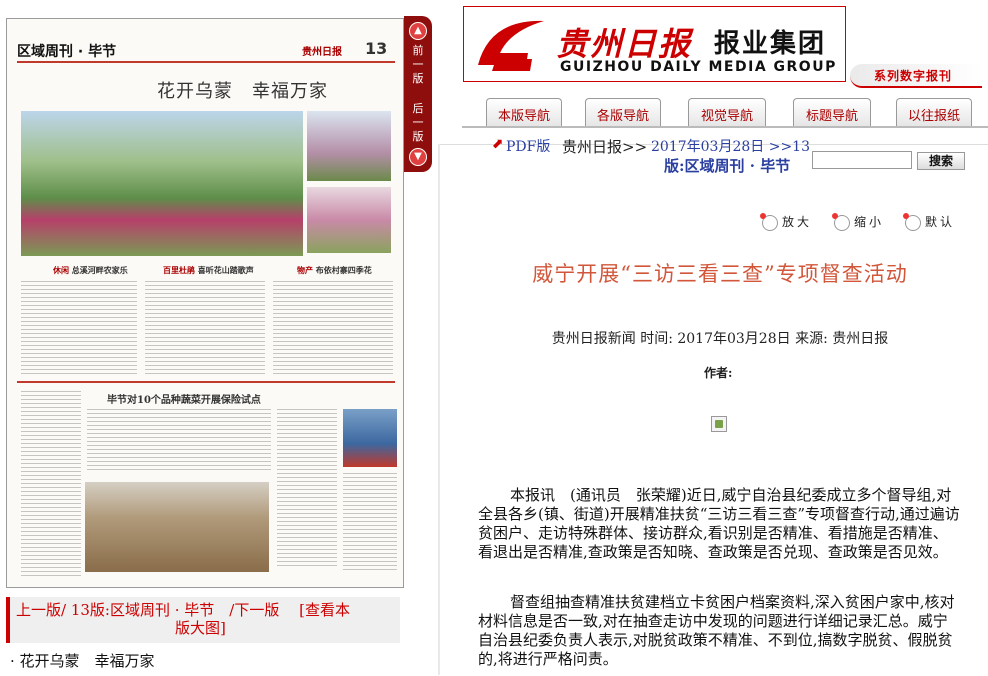 The image size is (988, 676). I want to click on zoom-in-button: 放大, so click(786, 221).